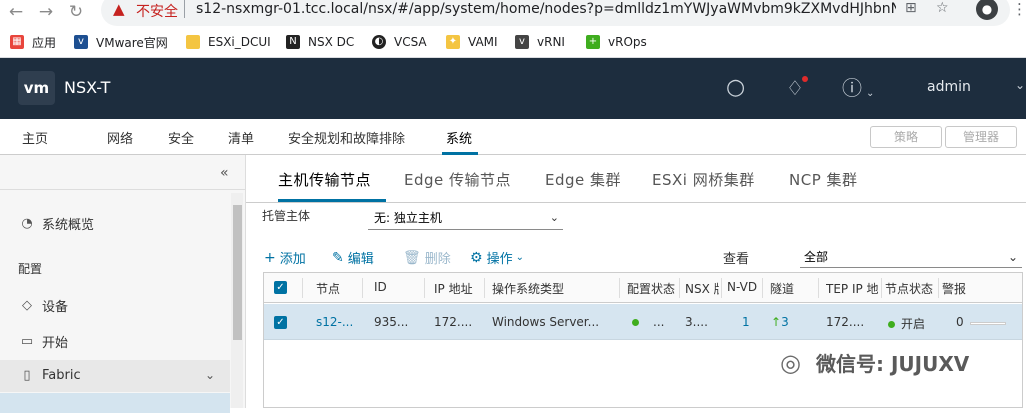 The width and height of the screenshot is (1026, 413). What do you see at coordinates (891, 324) in the screenshot?
I see `success-status-icon` at bounding box center [891, 324].